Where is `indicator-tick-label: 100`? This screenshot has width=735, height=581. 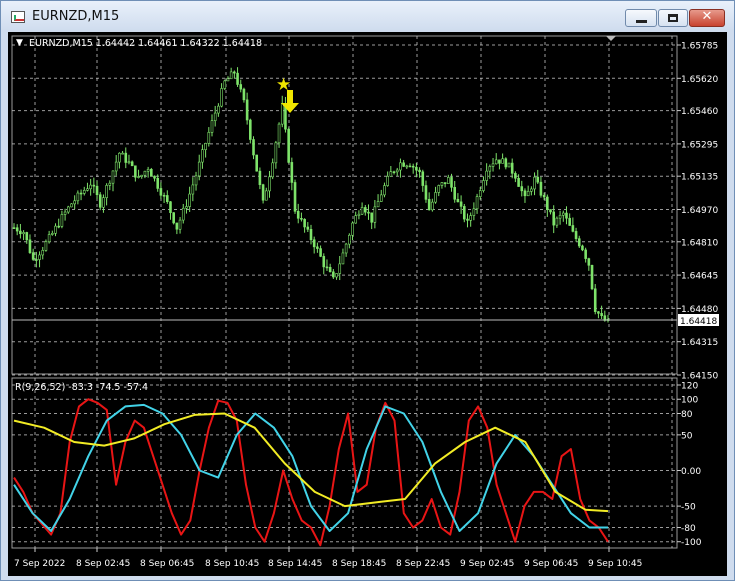
indicator-tick-label: 100 is located at coordinates (689, 401).